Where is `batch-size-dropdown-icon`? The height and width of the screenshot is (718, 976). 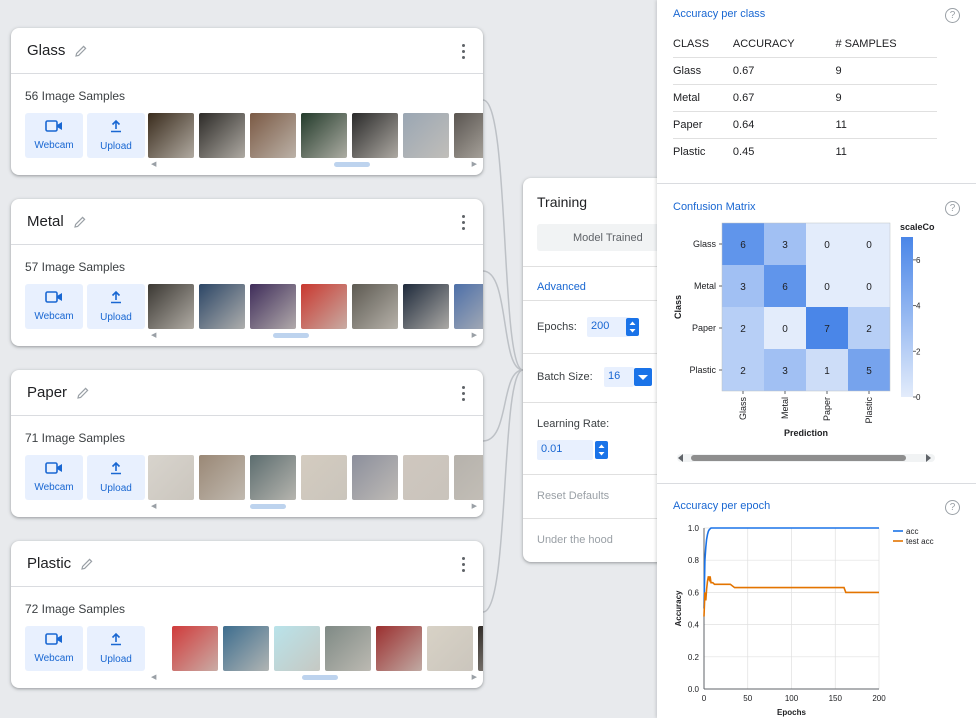 batch-size-dropdown-icon is located at coordinates (643, 377).